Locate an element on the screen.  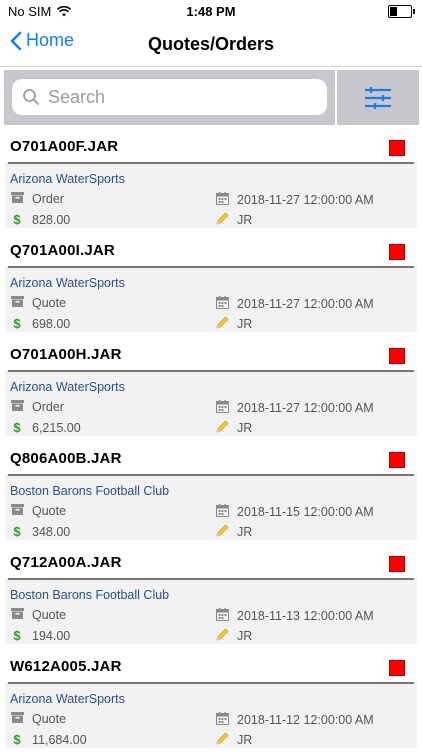
order-date: 2018-11-13 12:00:00 AM is located at coordinates (305, 616).